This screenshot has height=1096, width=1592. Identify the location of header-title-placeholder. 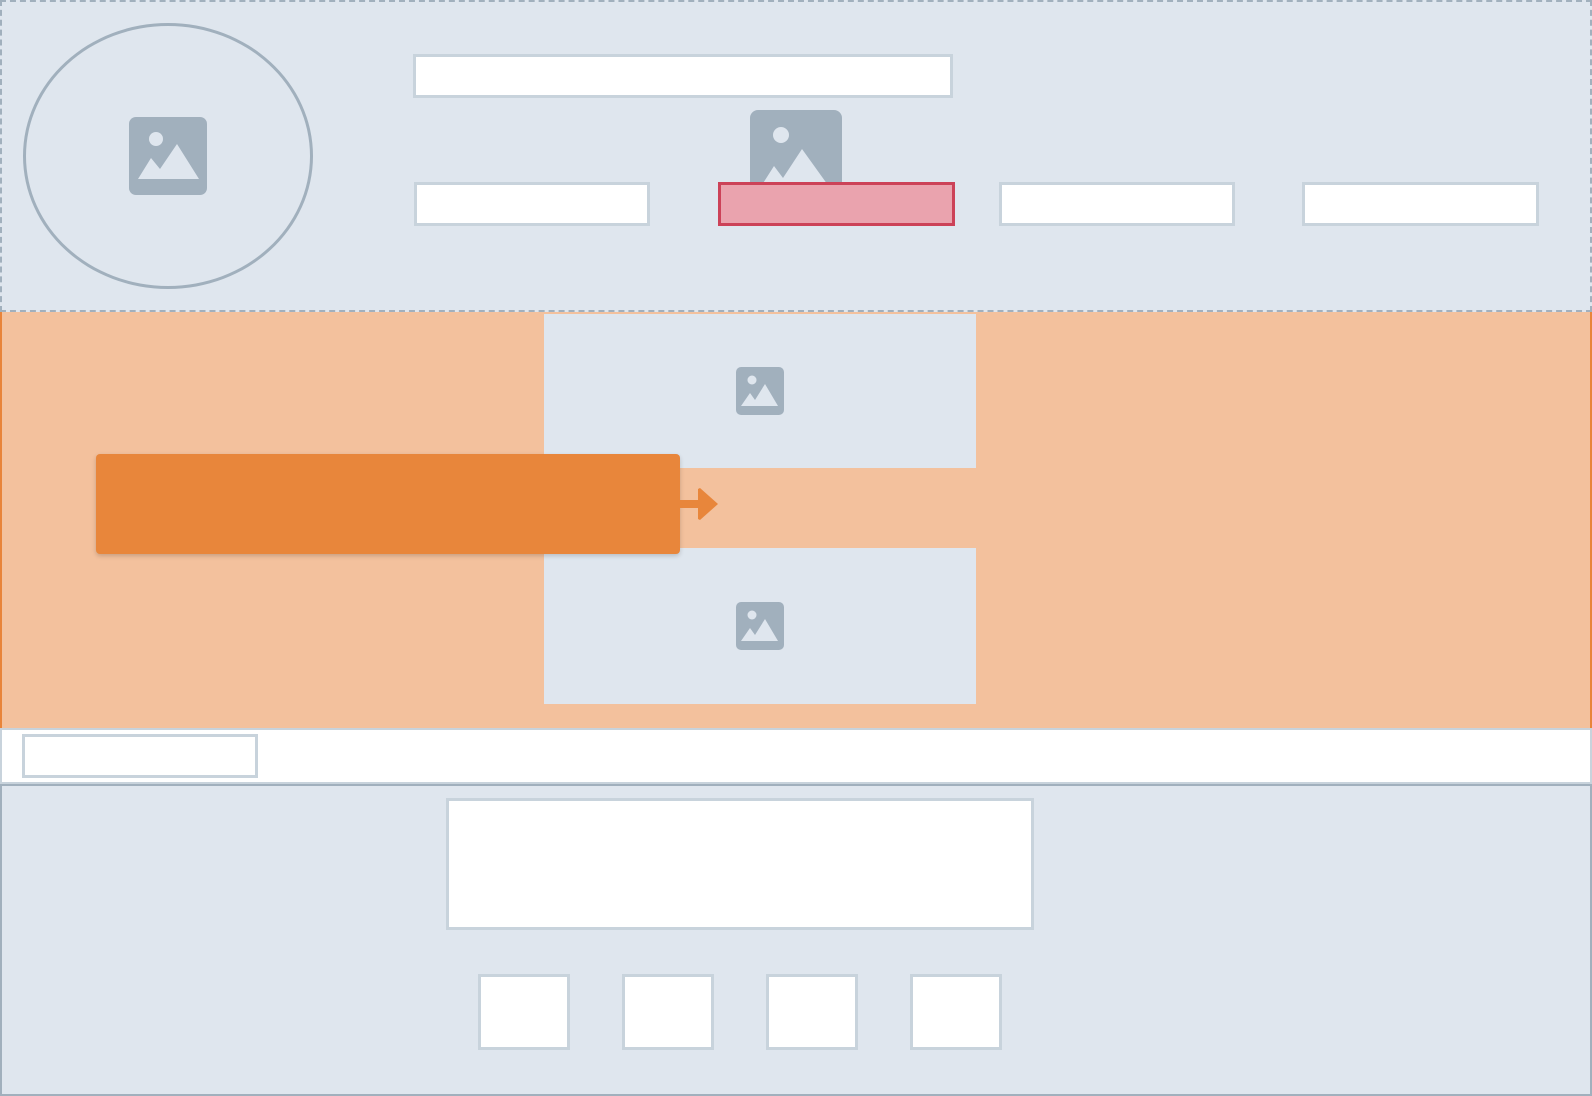
(683, 76).